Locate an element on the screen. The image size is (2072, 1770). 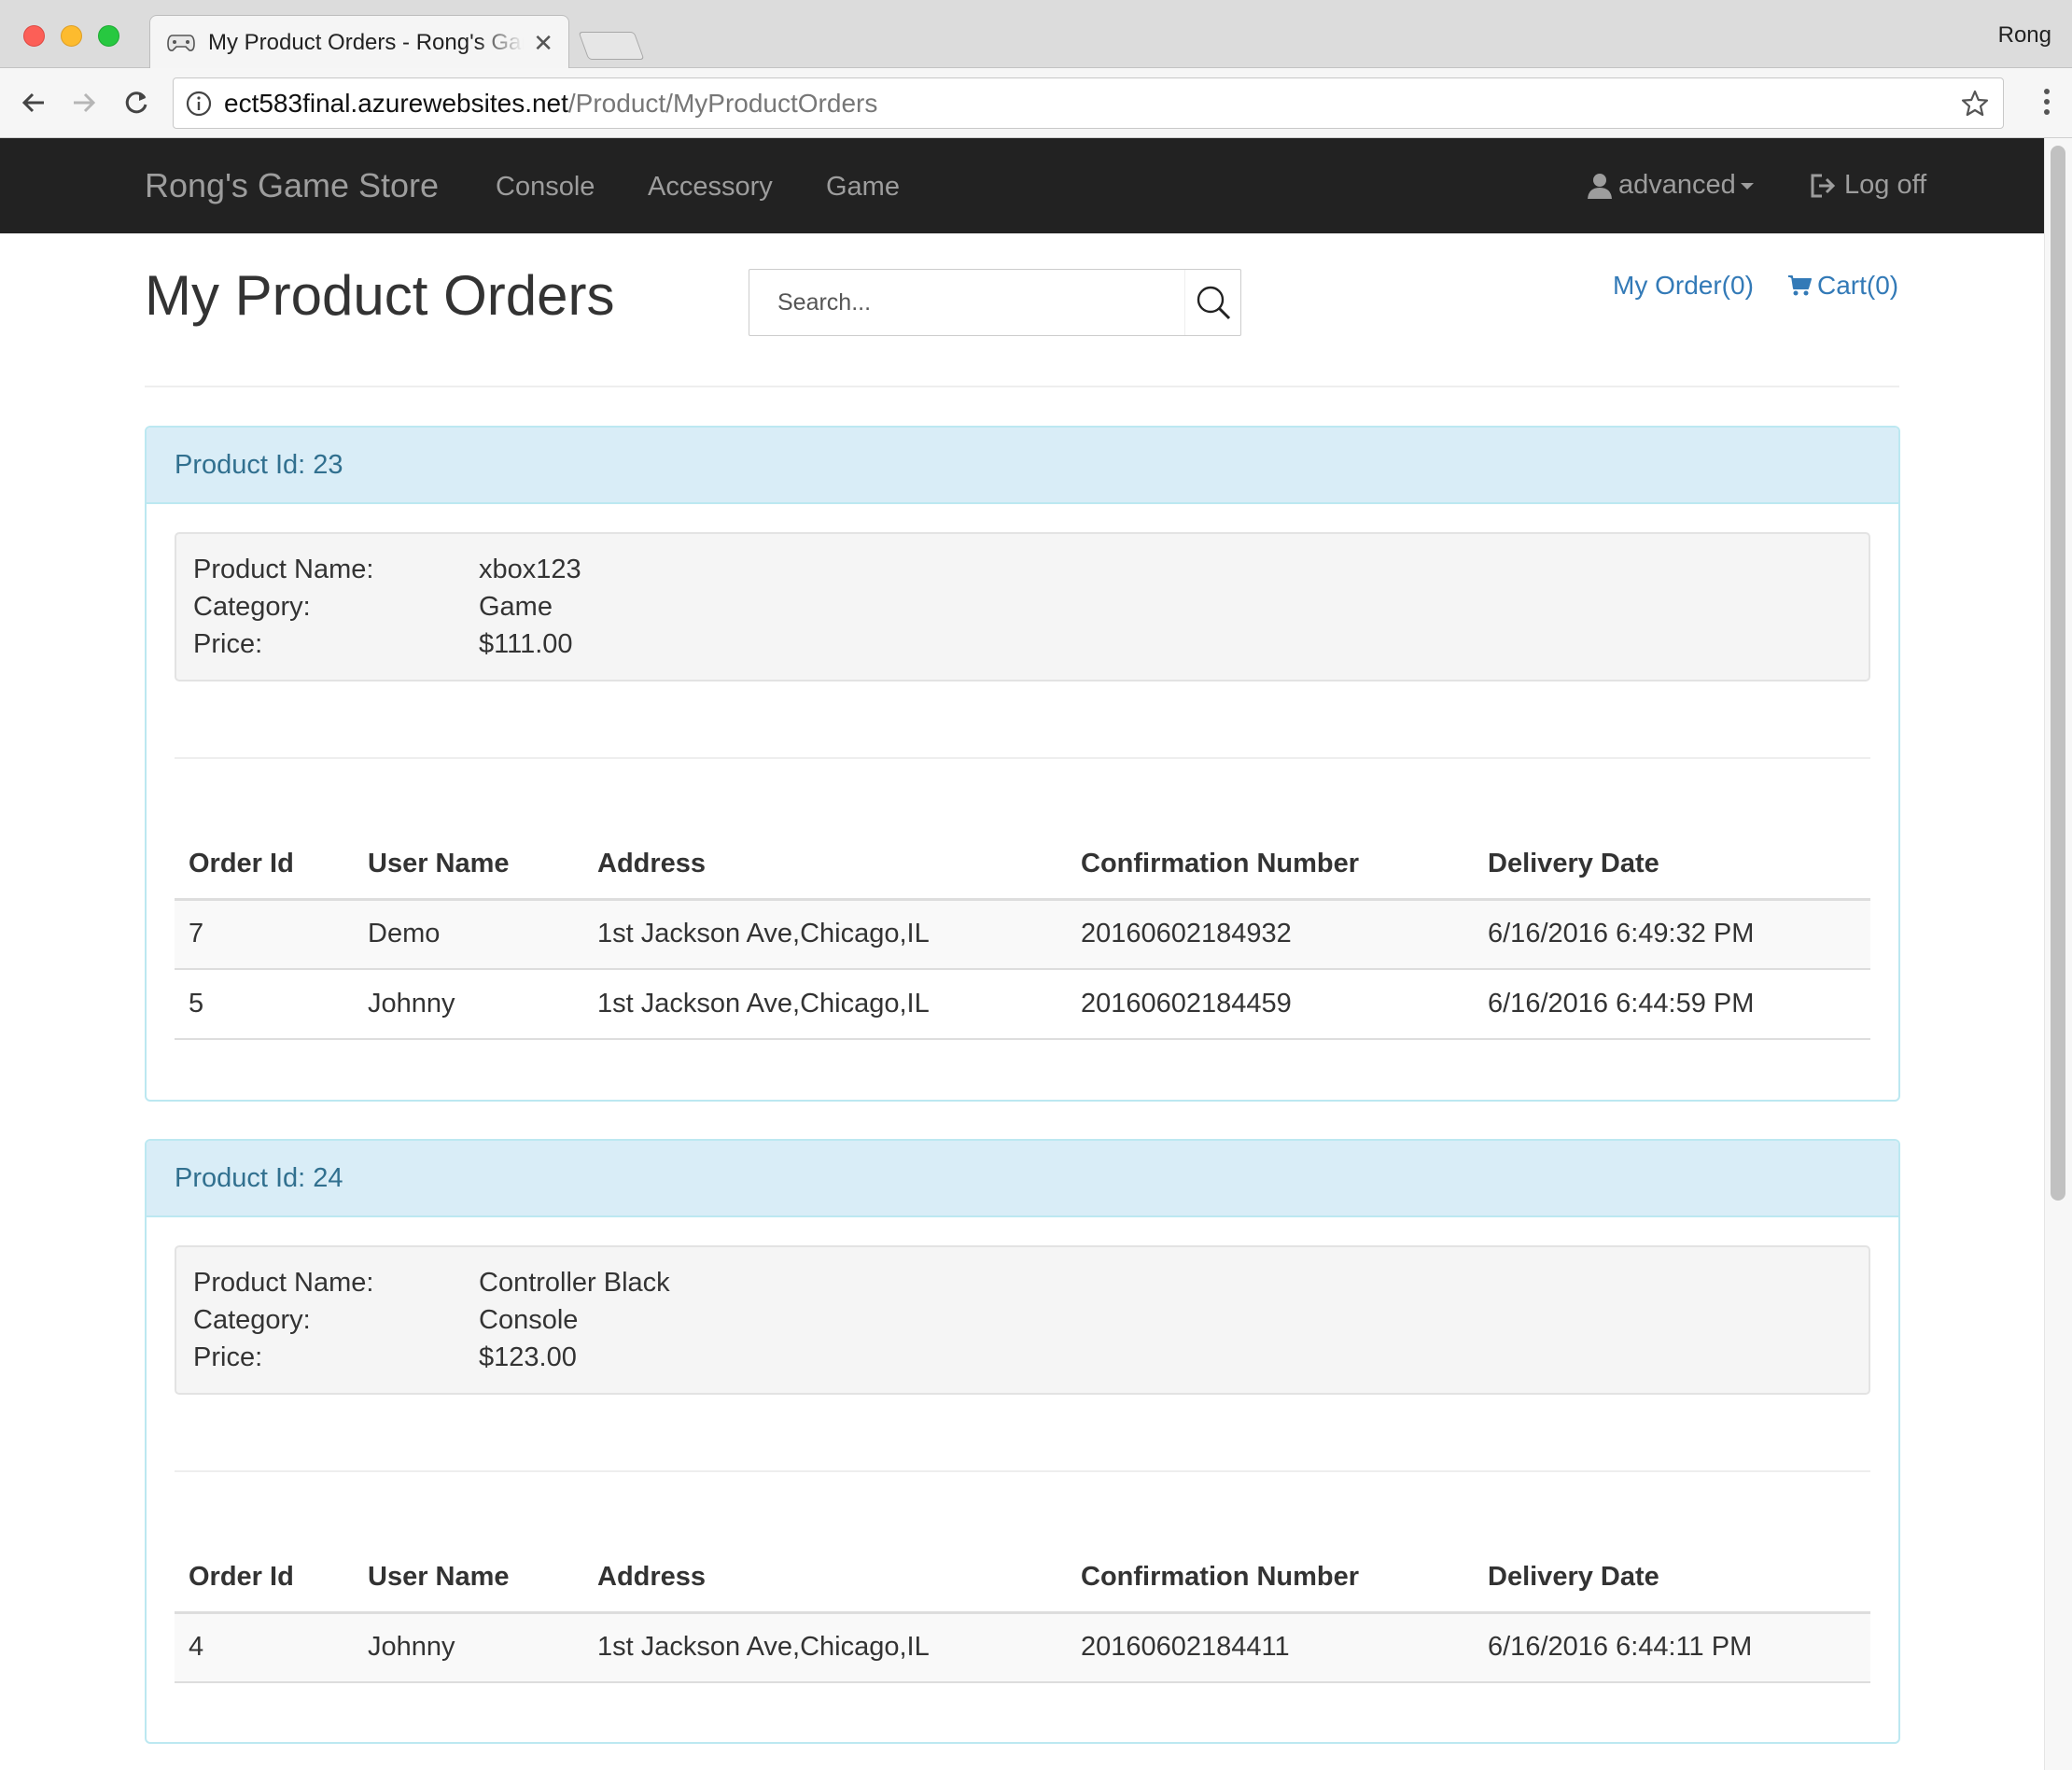
product-id-heading: Product Id: 24 is located at coordinates (1022, 1179).